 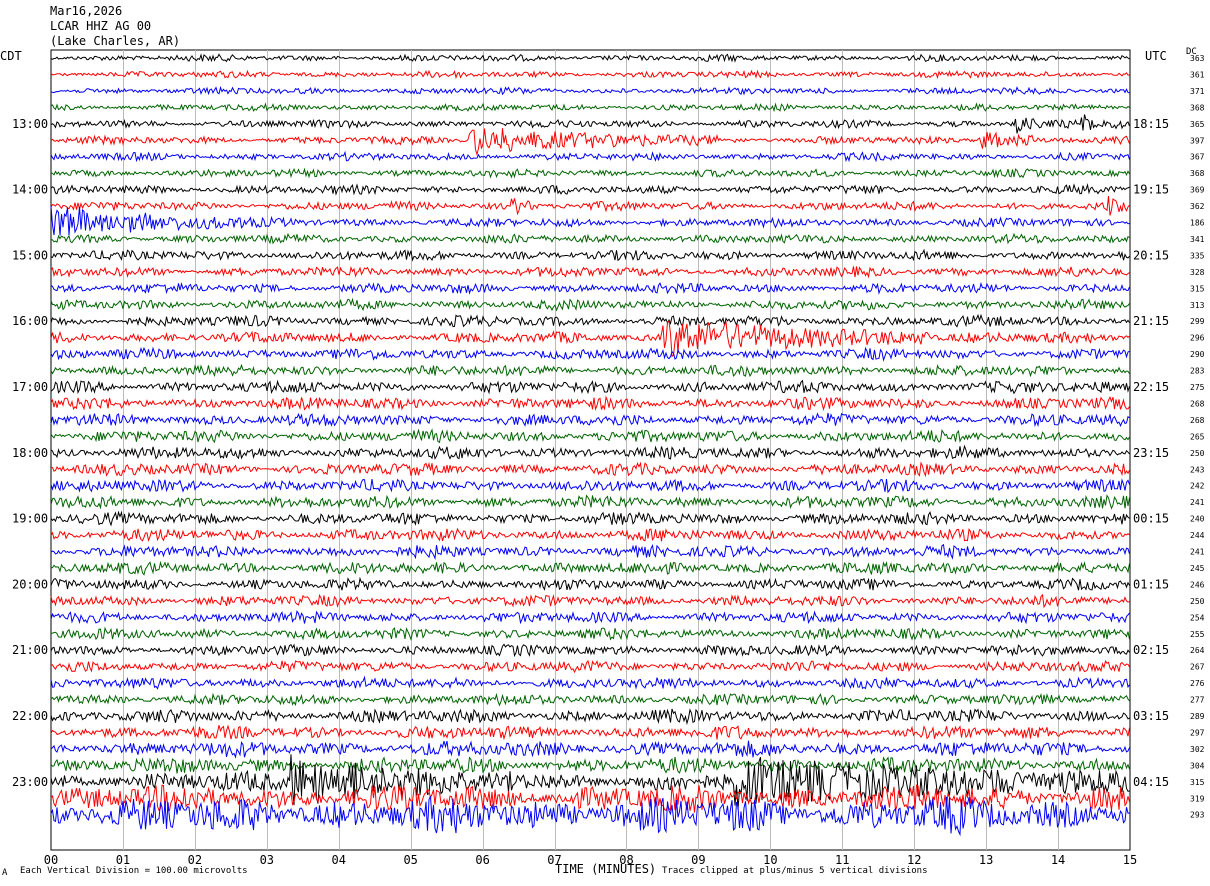 What do you see at coordinates (1197, 387) in the screenshot?
I see `dc-value-label: 275` at bounding box center [1197, 387].